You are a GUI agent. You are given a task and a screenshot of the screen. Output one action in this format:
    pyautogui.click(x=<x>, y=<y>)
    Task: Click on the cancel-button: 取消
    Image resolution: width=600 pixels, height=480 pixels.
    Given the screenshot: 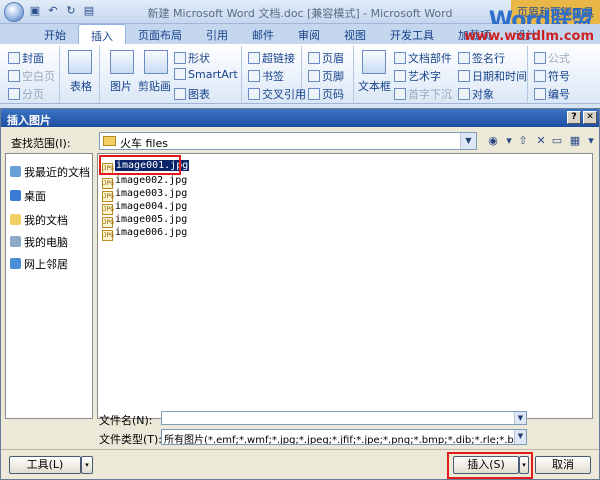 What is the action you would take?
    pyautogui.click(x=563, y=465)
    